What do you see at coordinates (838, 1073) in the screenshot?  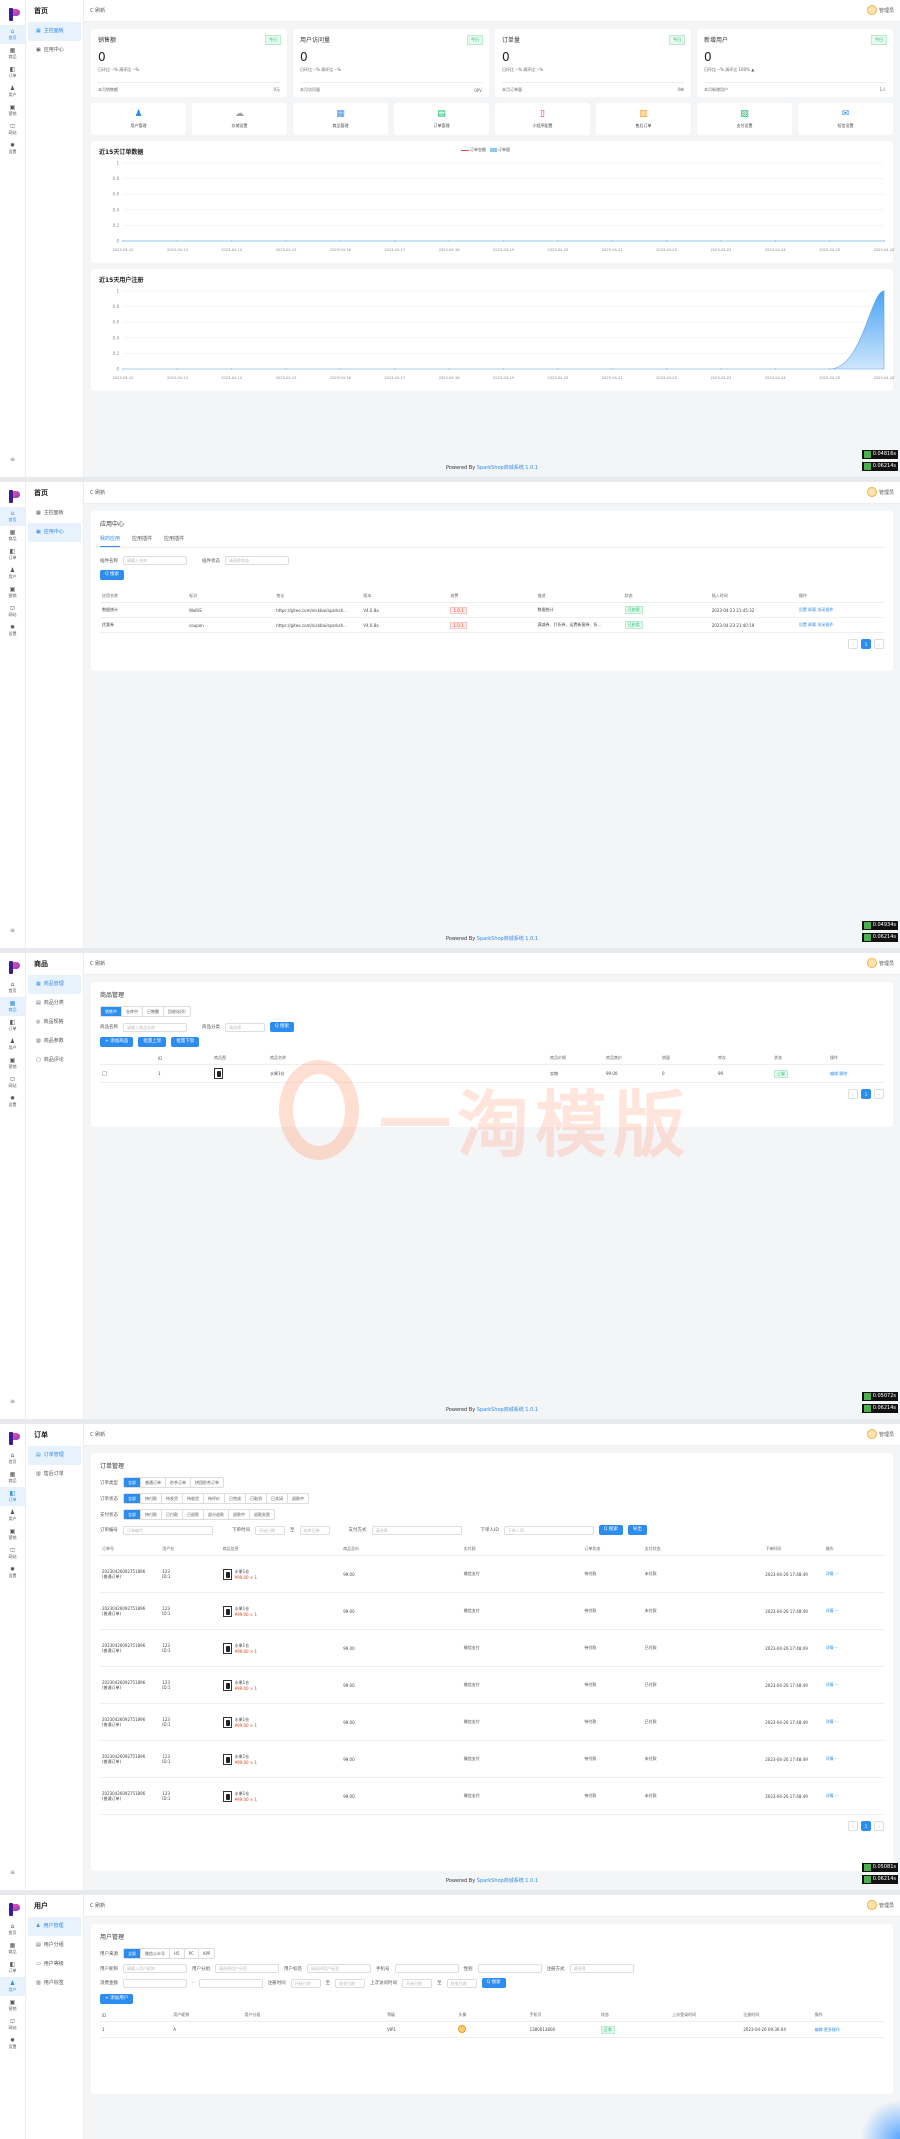 I see `row-actions: 编辑 删除` at bounding box center [838, 1073].